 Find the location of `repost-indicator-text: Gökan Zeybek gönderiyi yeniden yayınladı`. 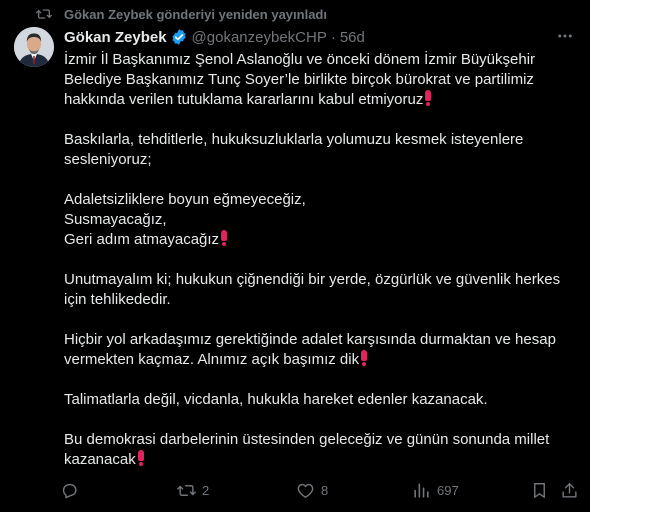

repost-indicator-text: Gökan Zeybek gönderiyi yeniden yayınladı is located at coordinates (195, 14).